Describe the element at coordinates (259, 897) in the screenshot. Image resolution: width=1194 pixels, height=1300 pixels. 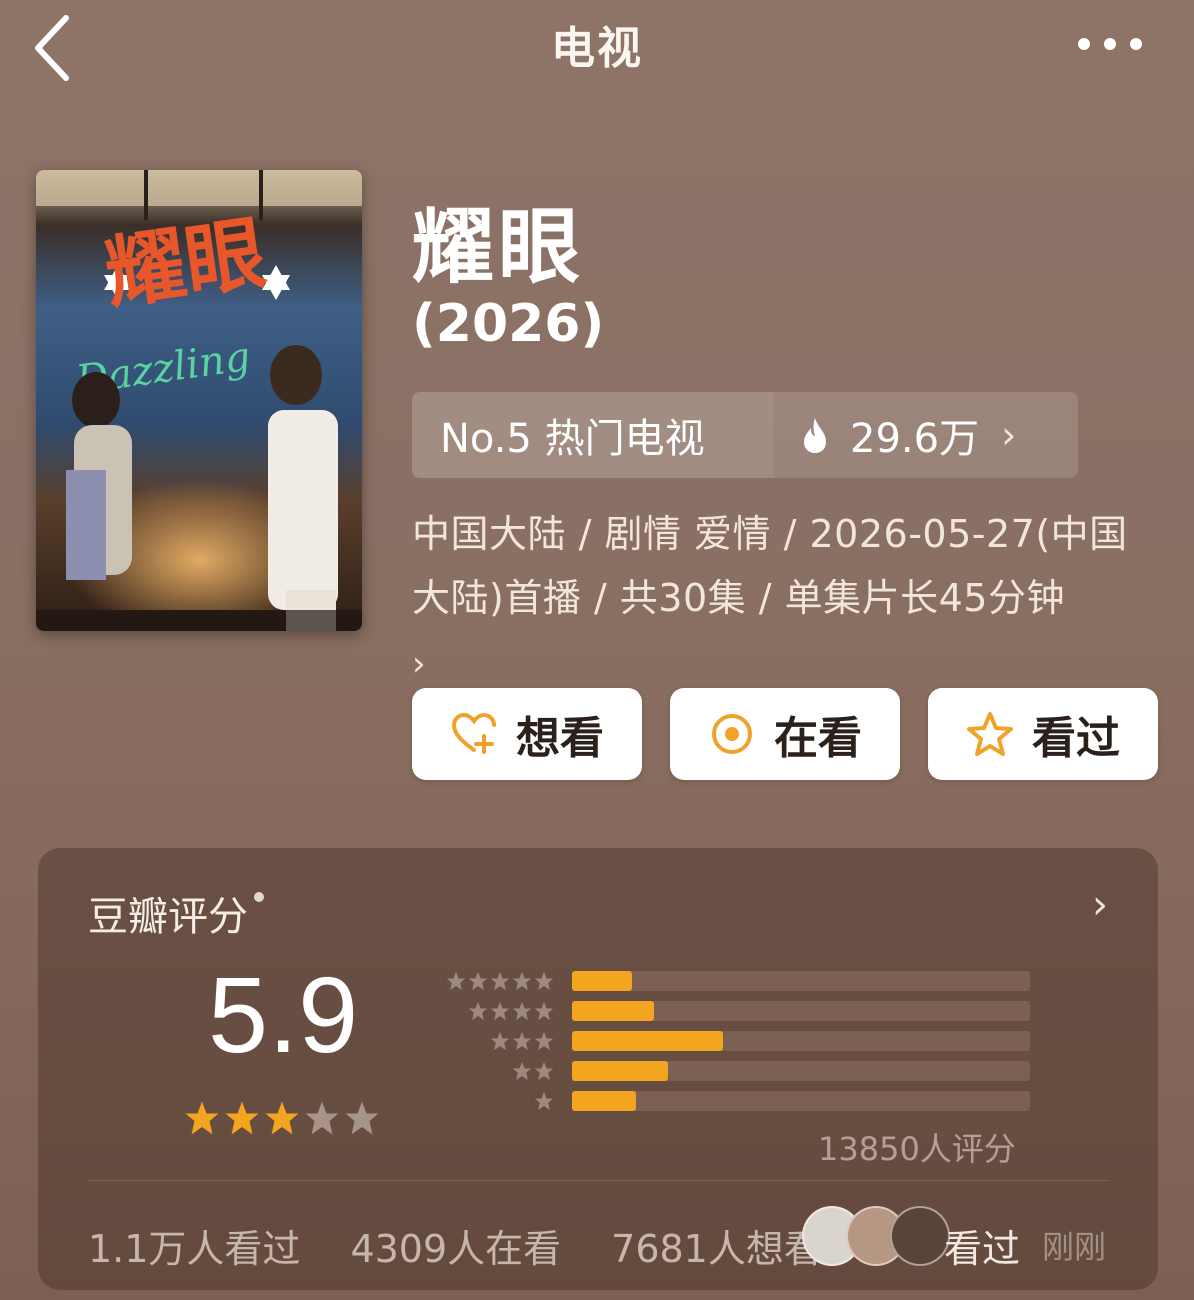
I see `info-dot-icon` at that location.